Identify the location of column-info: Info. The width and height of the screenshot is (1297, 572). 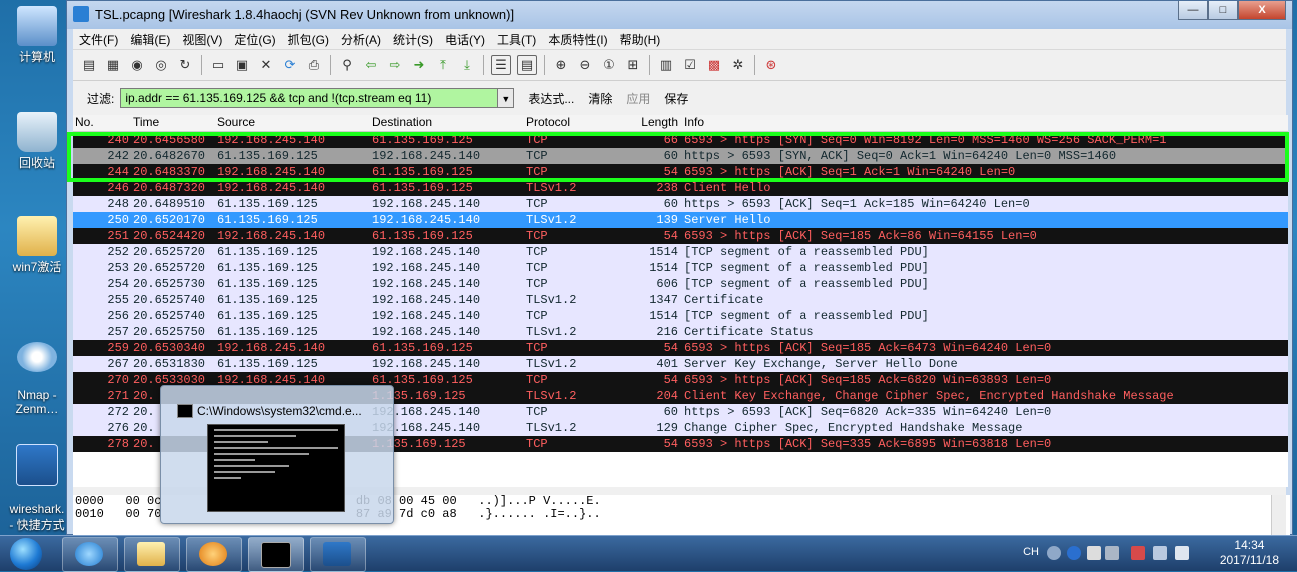
(984, 123).